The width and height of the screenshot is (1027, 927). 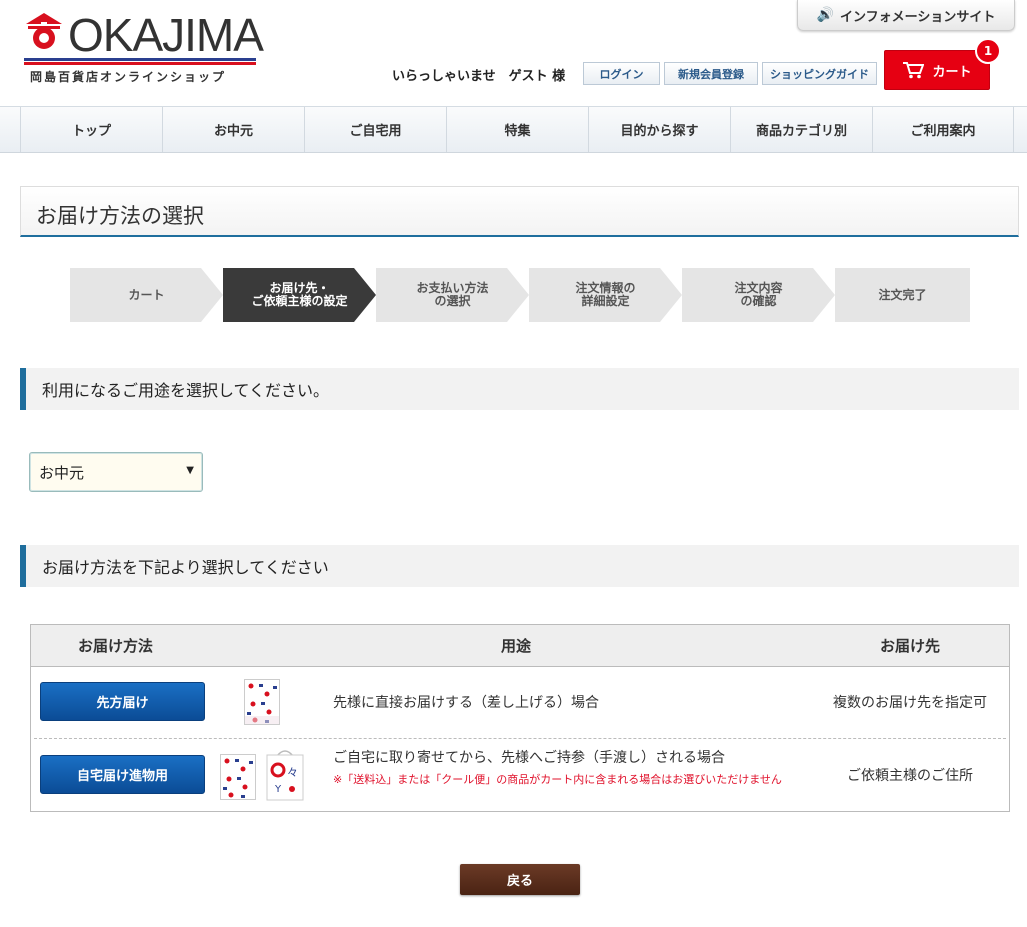 I want to click on step-delivery-address: お届け先・ ご依頼主様の設定, so click(x=299, y=295).